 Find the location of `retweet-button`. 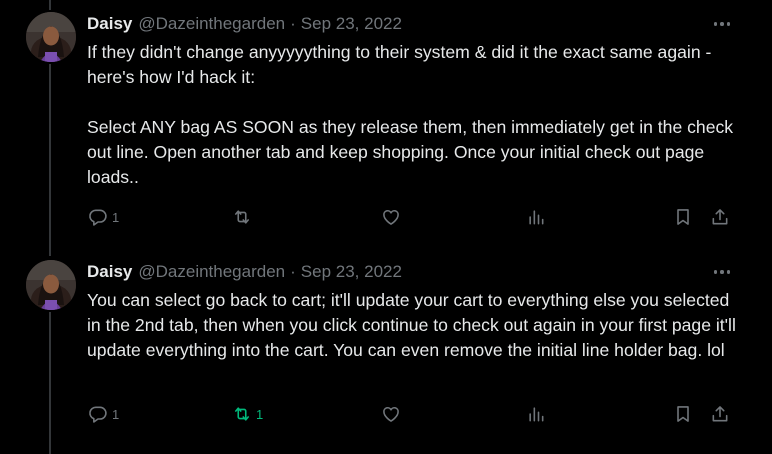

retweet-button is located at coordinates (244, 217).